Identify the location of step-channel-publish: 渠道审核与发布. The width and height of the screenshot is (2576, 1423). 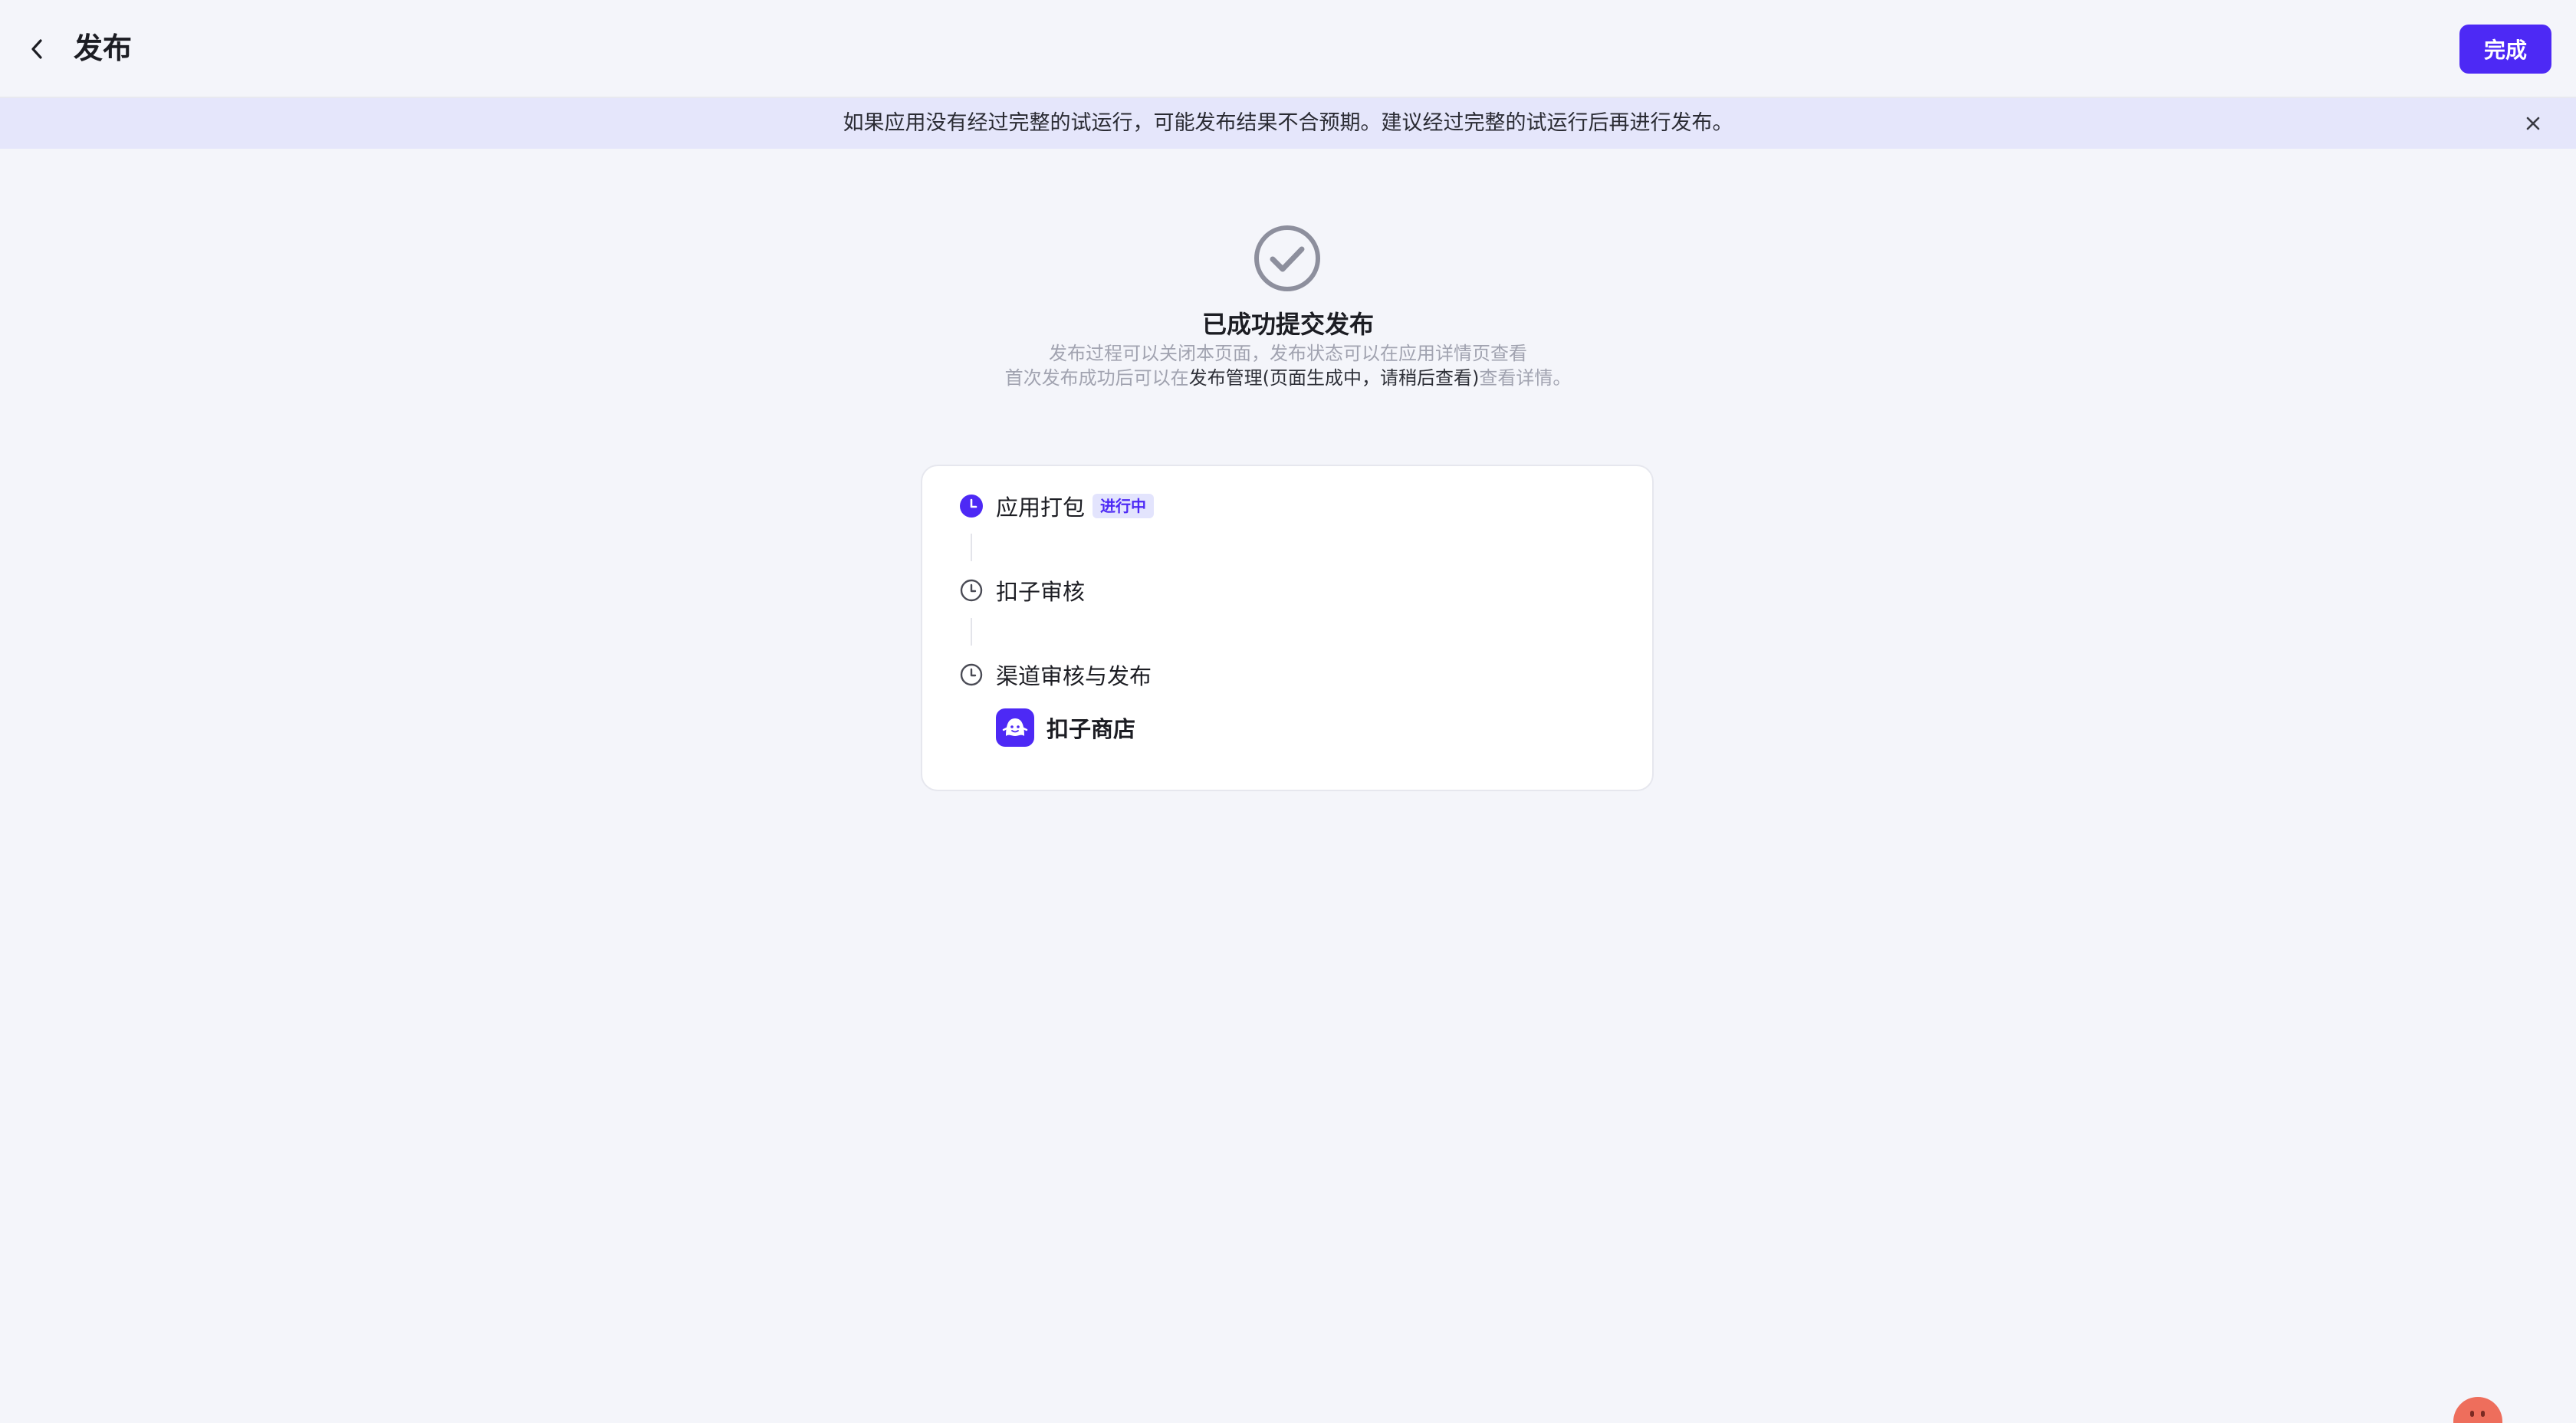
(1056, 675).